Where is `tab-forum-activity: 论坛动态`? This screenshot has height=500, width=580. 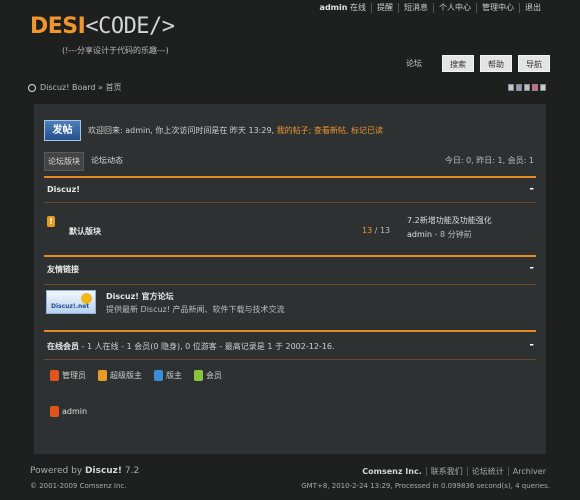 tab-forum-activity: 论坛动态 is located at coordinates (107, 161).